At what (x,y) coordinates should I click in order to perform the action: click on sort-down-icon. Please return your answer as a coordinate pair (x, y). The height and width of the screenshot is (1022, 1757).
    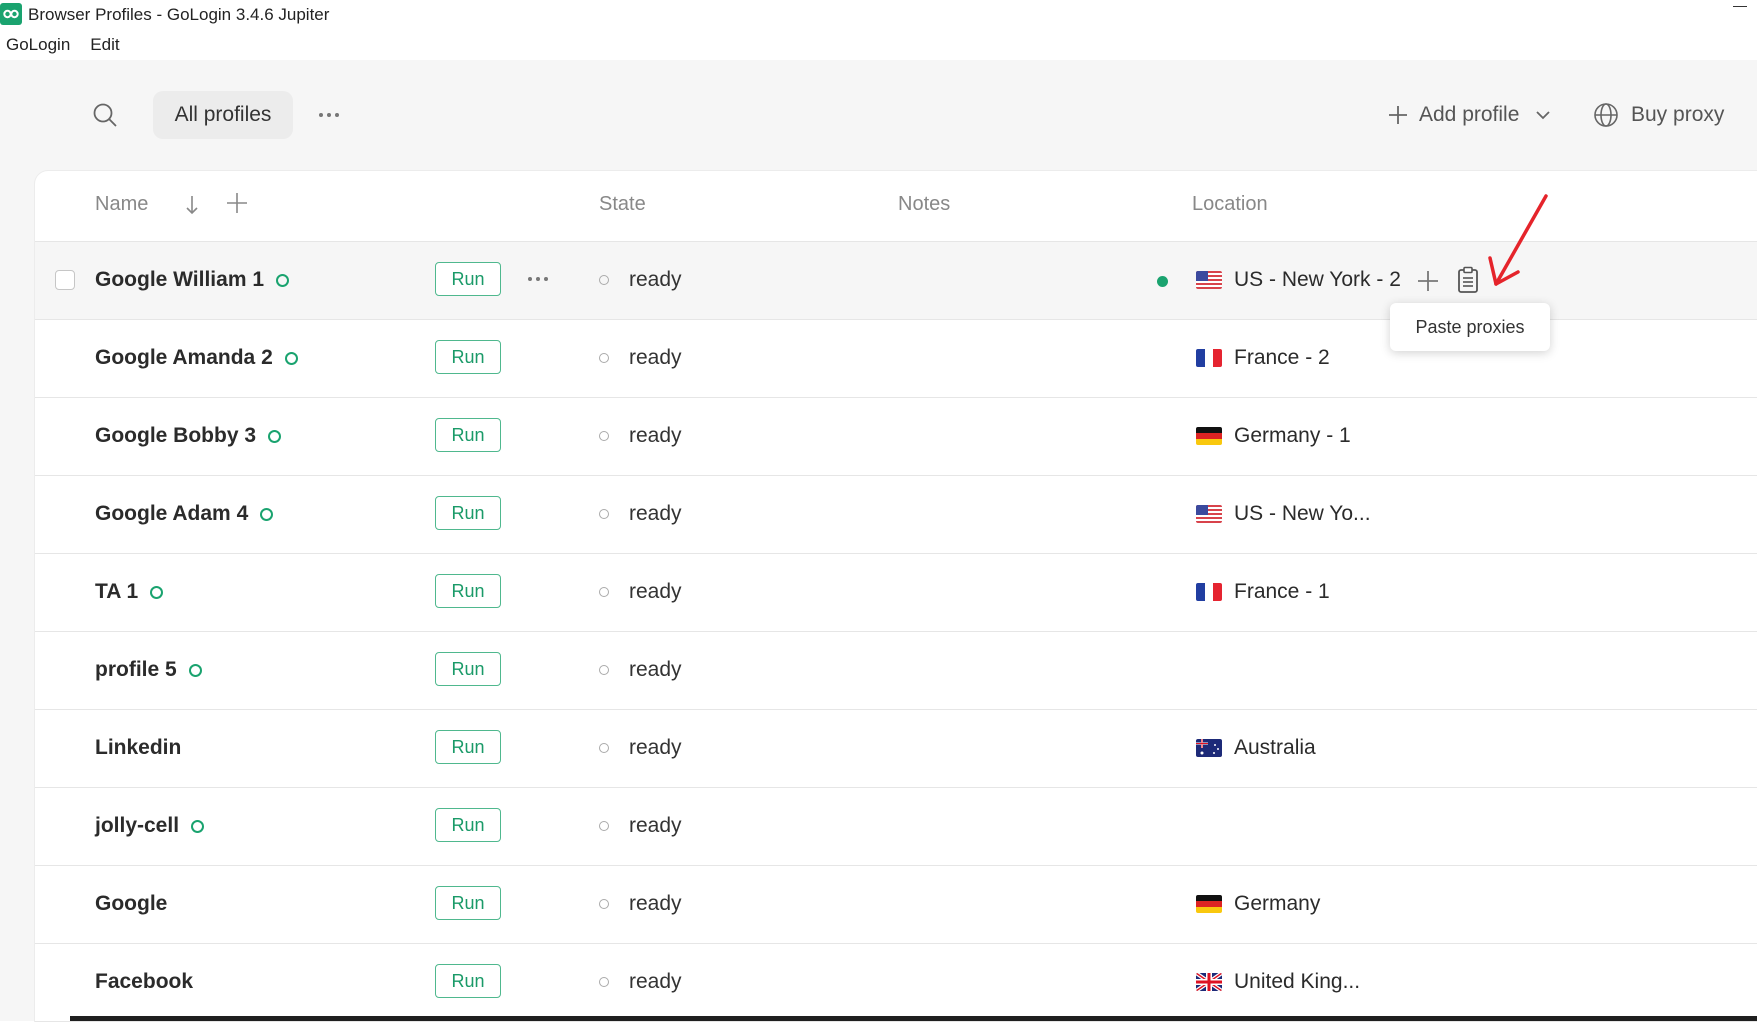
    Looking at the image, I should click on (192, 205).